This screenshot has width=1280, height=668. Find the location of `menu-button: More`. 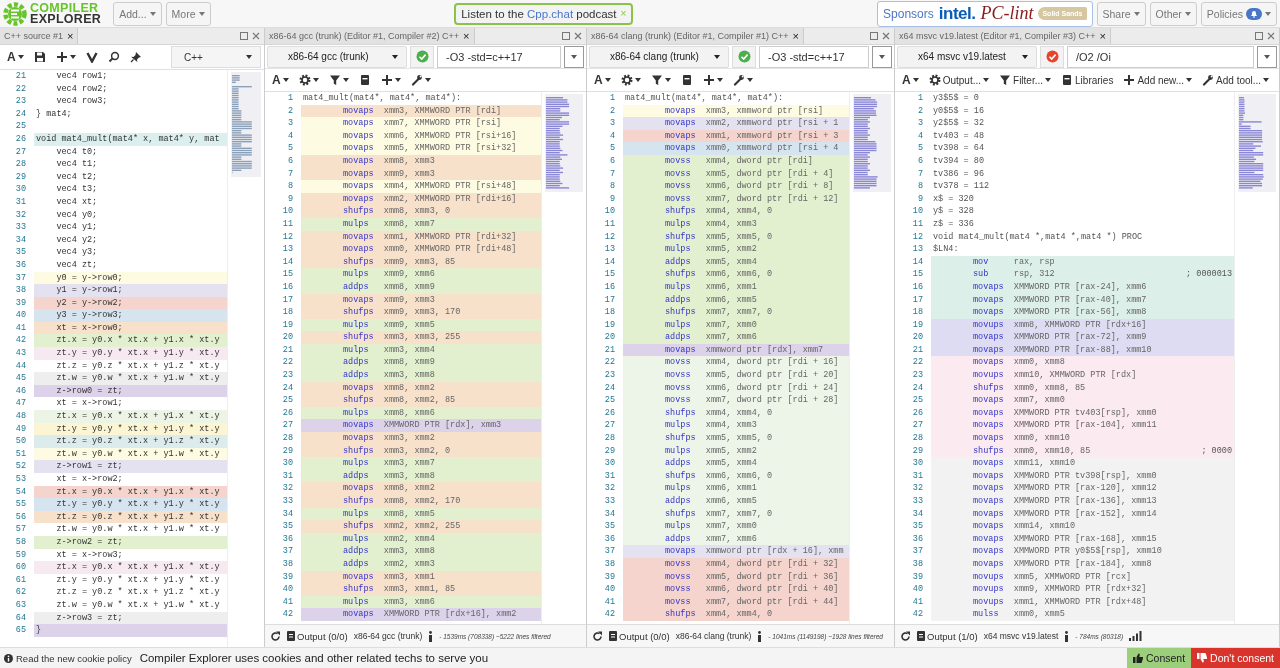

menu-button: More is located at coordinates (188, 13).